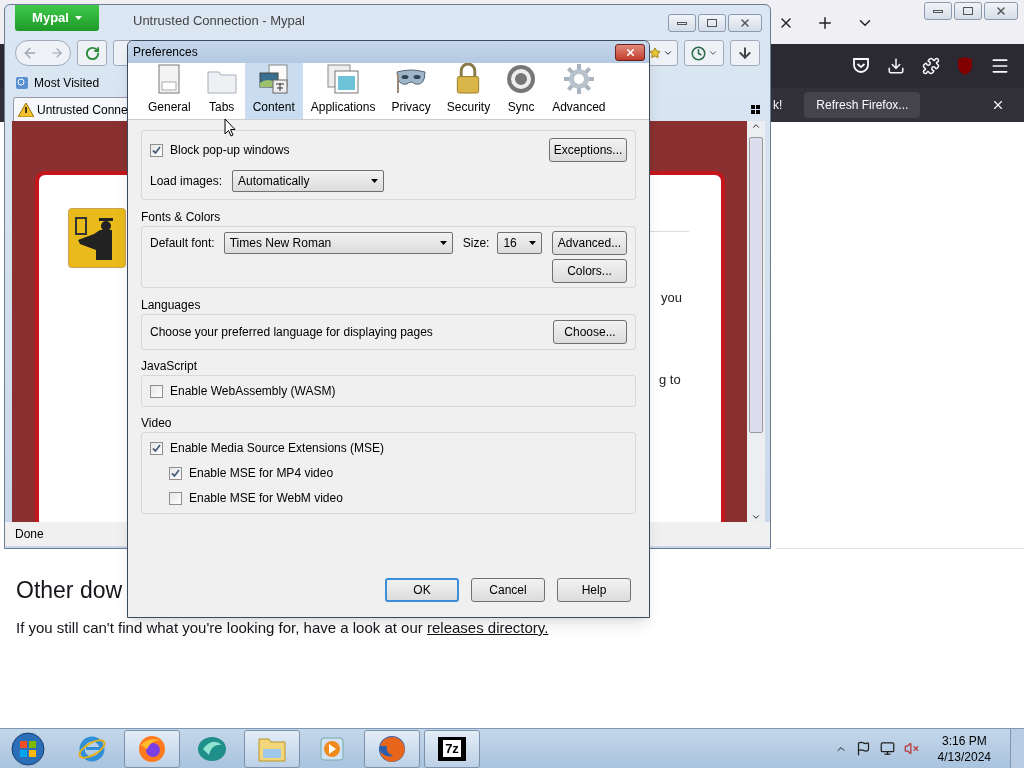  What do you see at coordinates (157, 423) in the screenshot?
I see `group-title: Video` at bounding box center [157, 423].